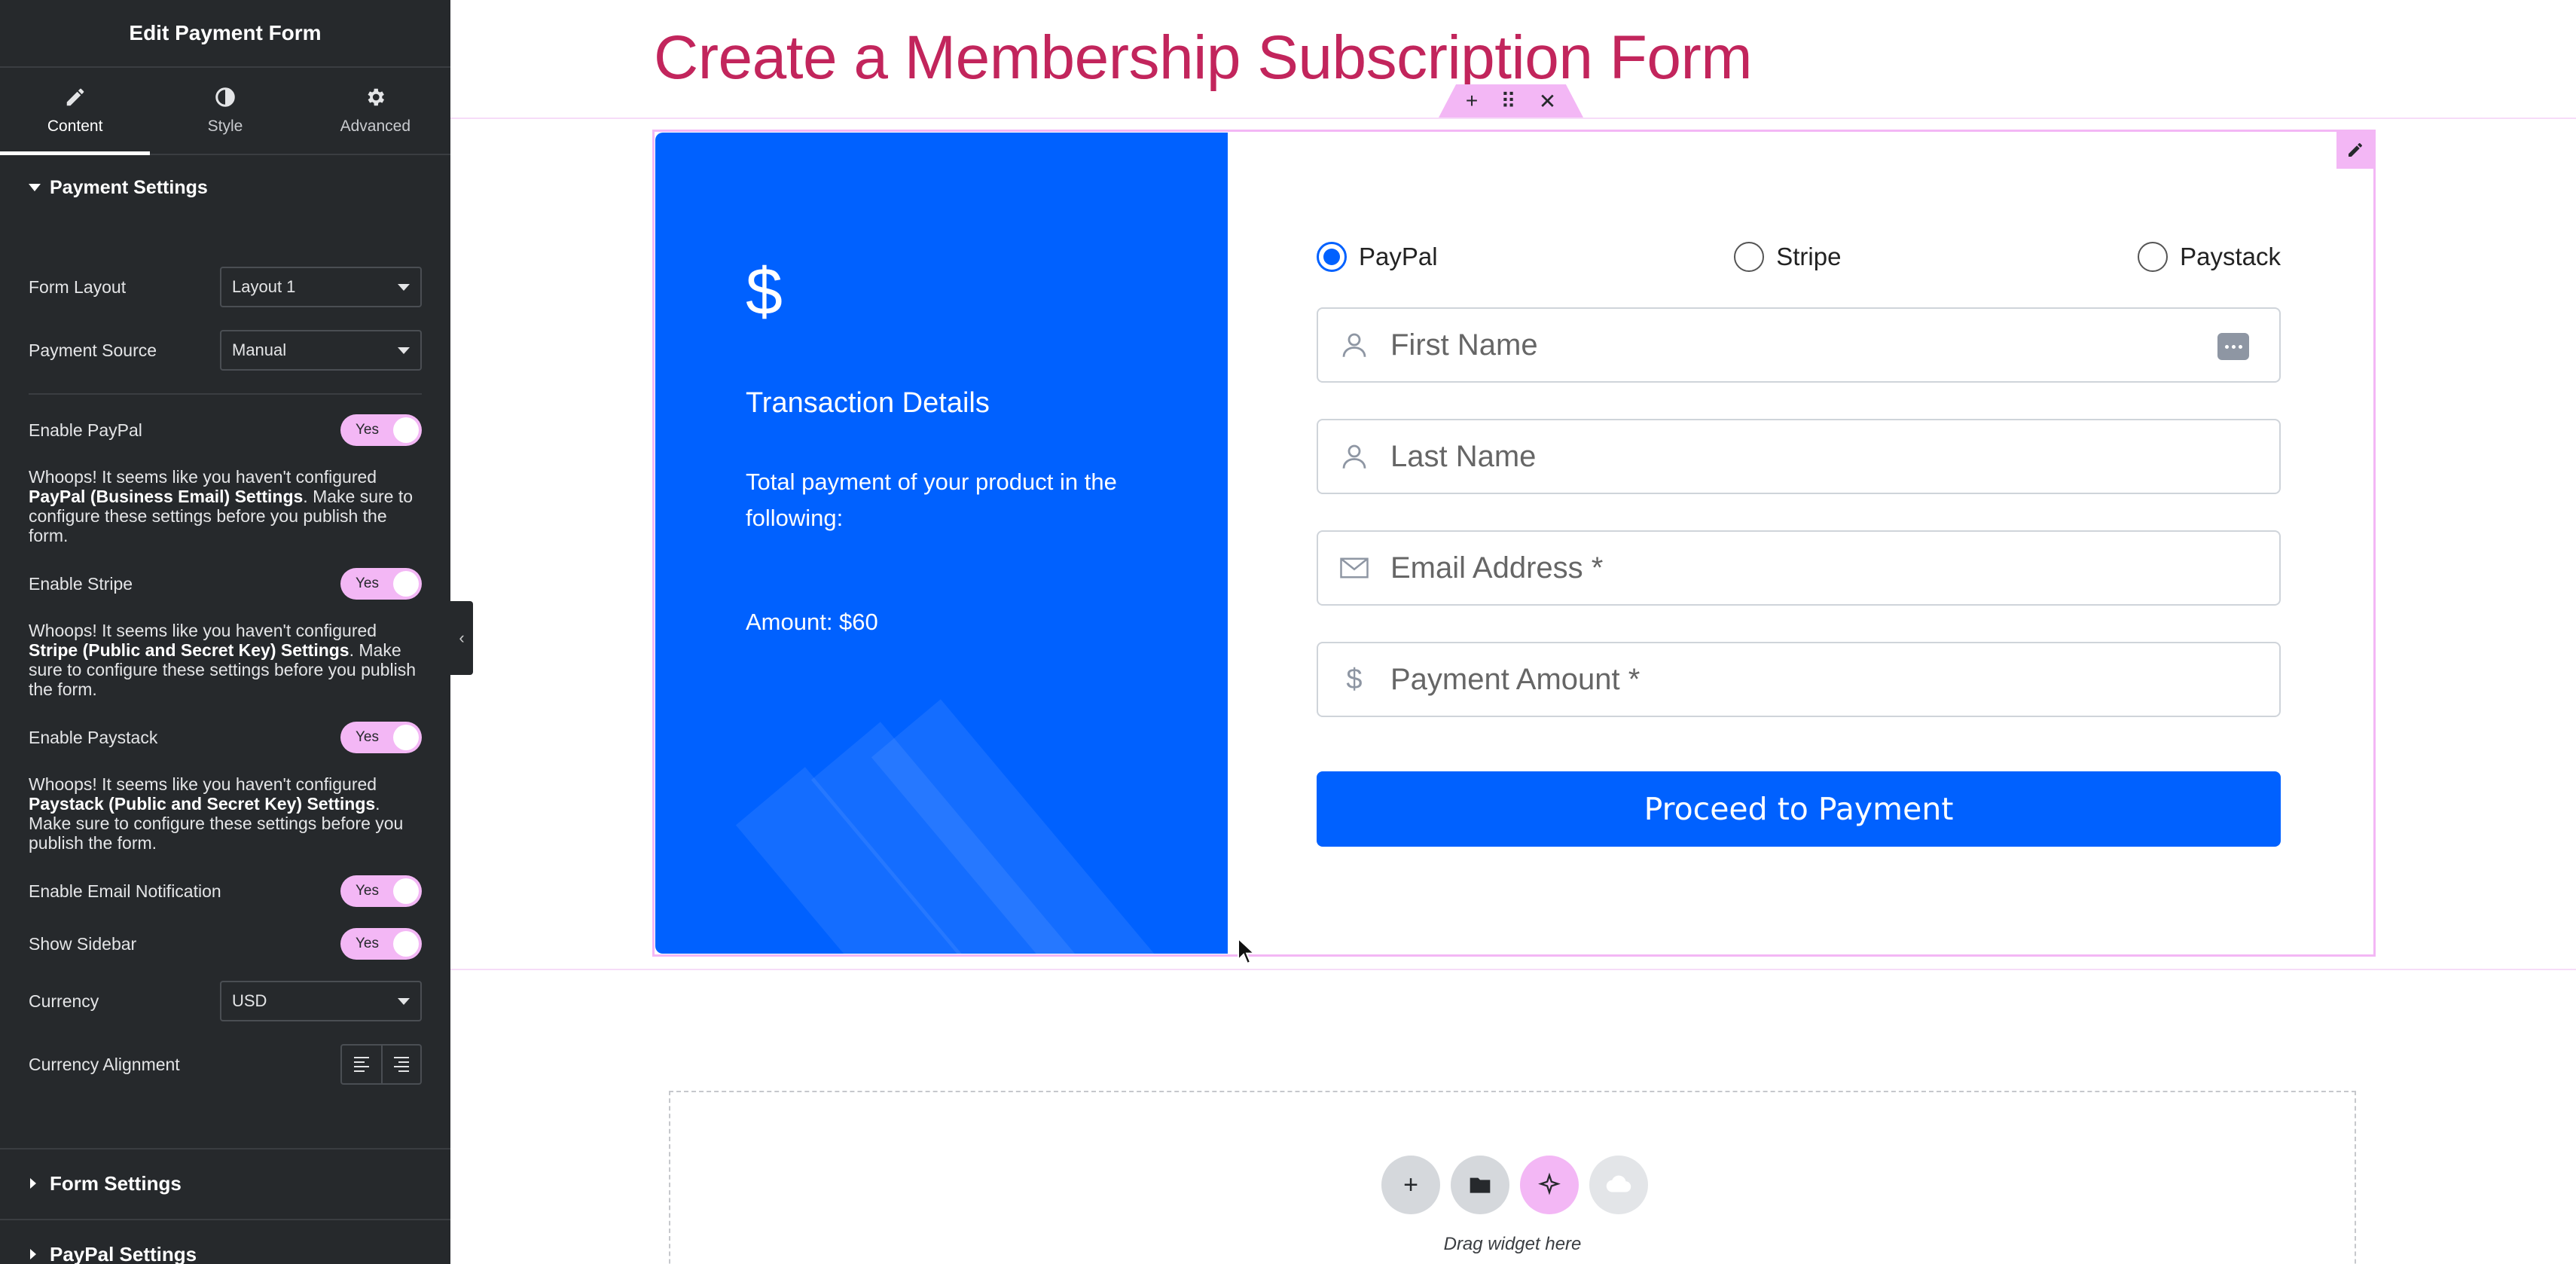 This screenshot has height=1264, width=2576. Describe the element at coordinates (249, 1000) in the screenshot. I see `currency-value: USD` at that location.